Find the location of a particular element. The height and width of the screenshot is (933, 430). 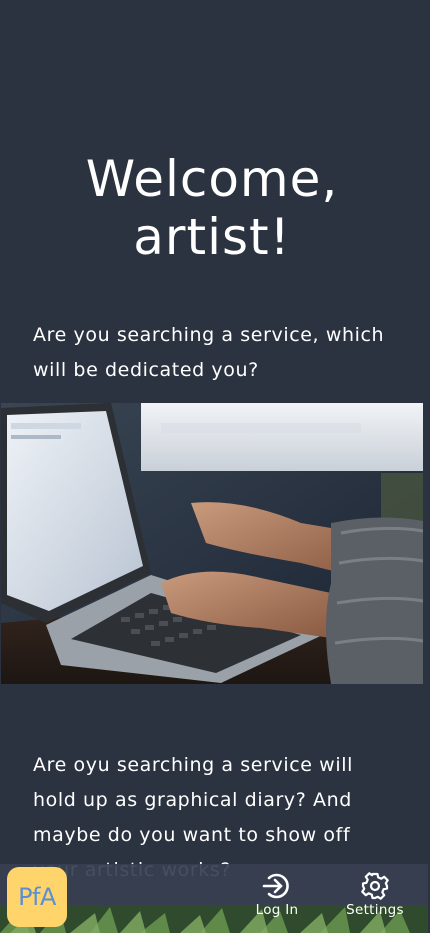

login-button: Log In is located at coordinates (277, 900).